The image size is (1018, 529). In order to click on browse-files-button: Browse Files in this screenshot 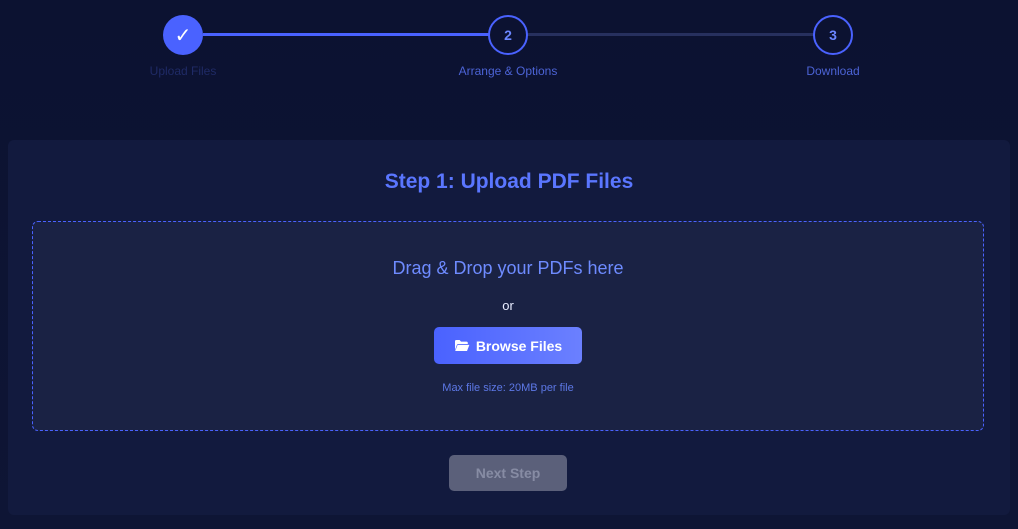, I will do `click(508, 345)`.